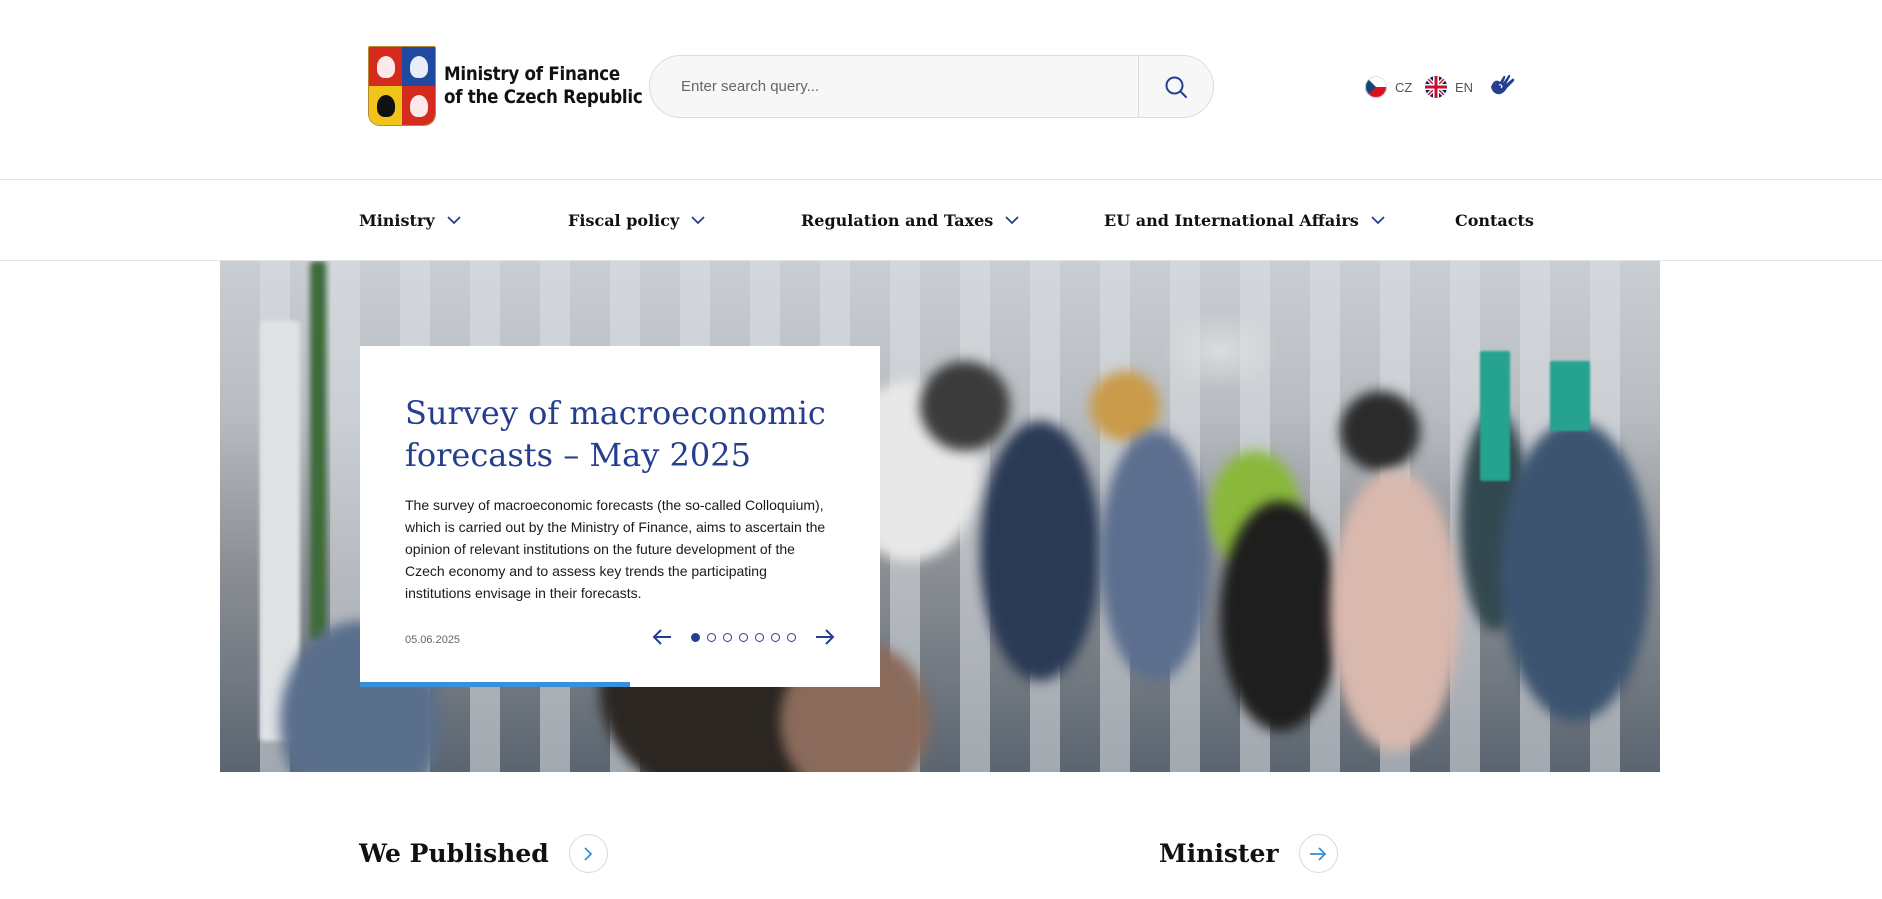 The width and height of the screenshot is (1882, 899). I want to click on search-input, so click(894, 86).